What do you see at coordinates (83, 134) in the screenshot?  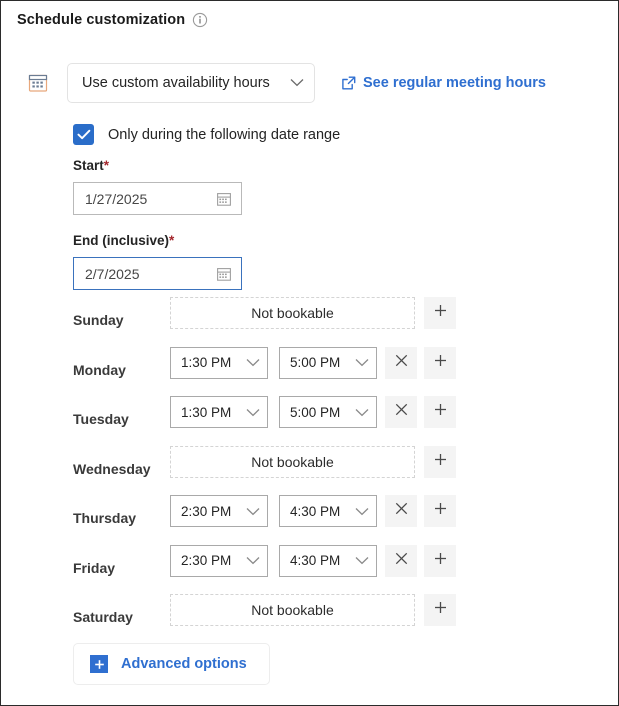 I see `date-range-checkbox` at bounding box center [83, 134].